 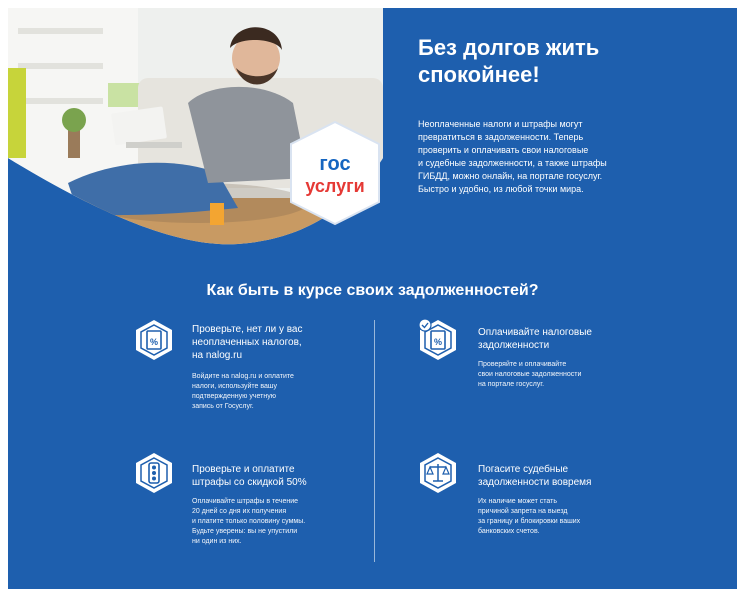 I want to click on traffic-light-icon, so click(x=154, y=473).